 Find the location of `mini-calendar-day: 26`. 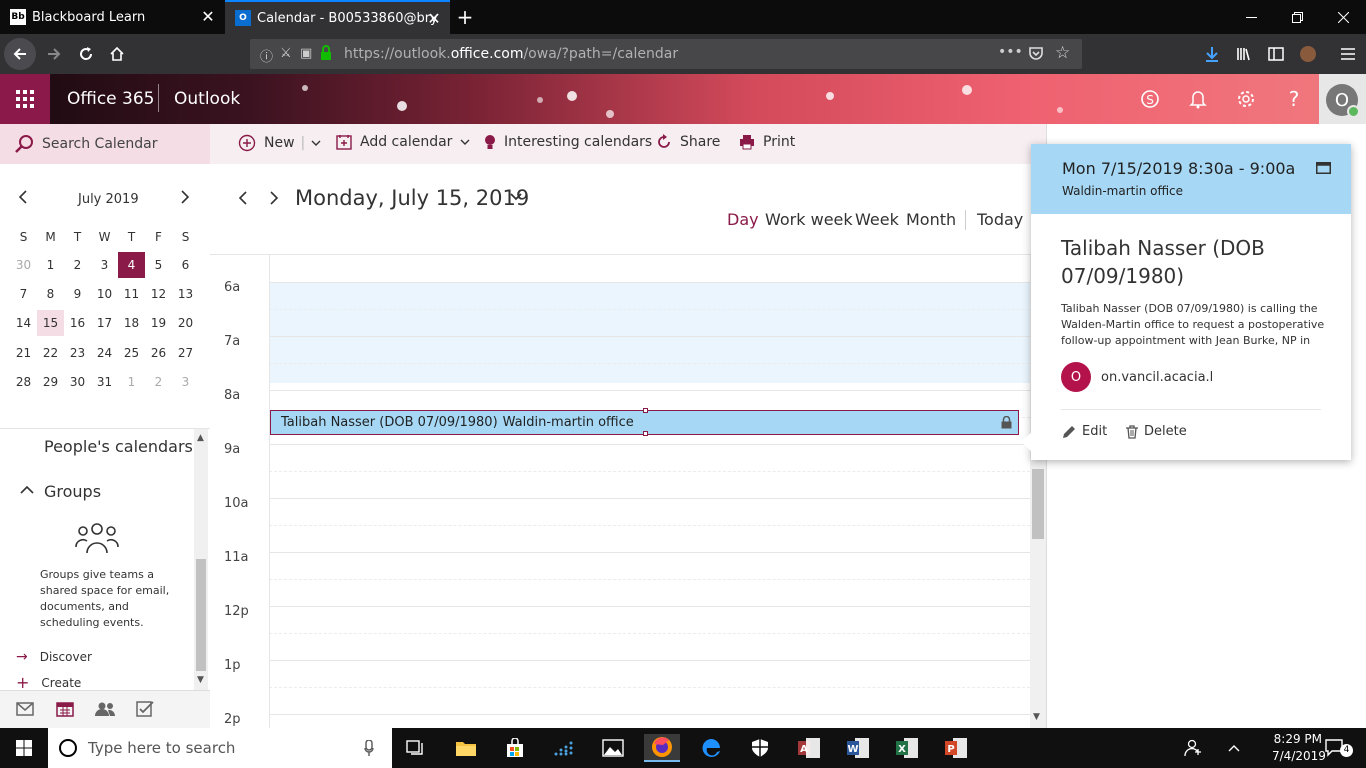

mini-calendar-day: 26 is located at coordinates (158, 353).